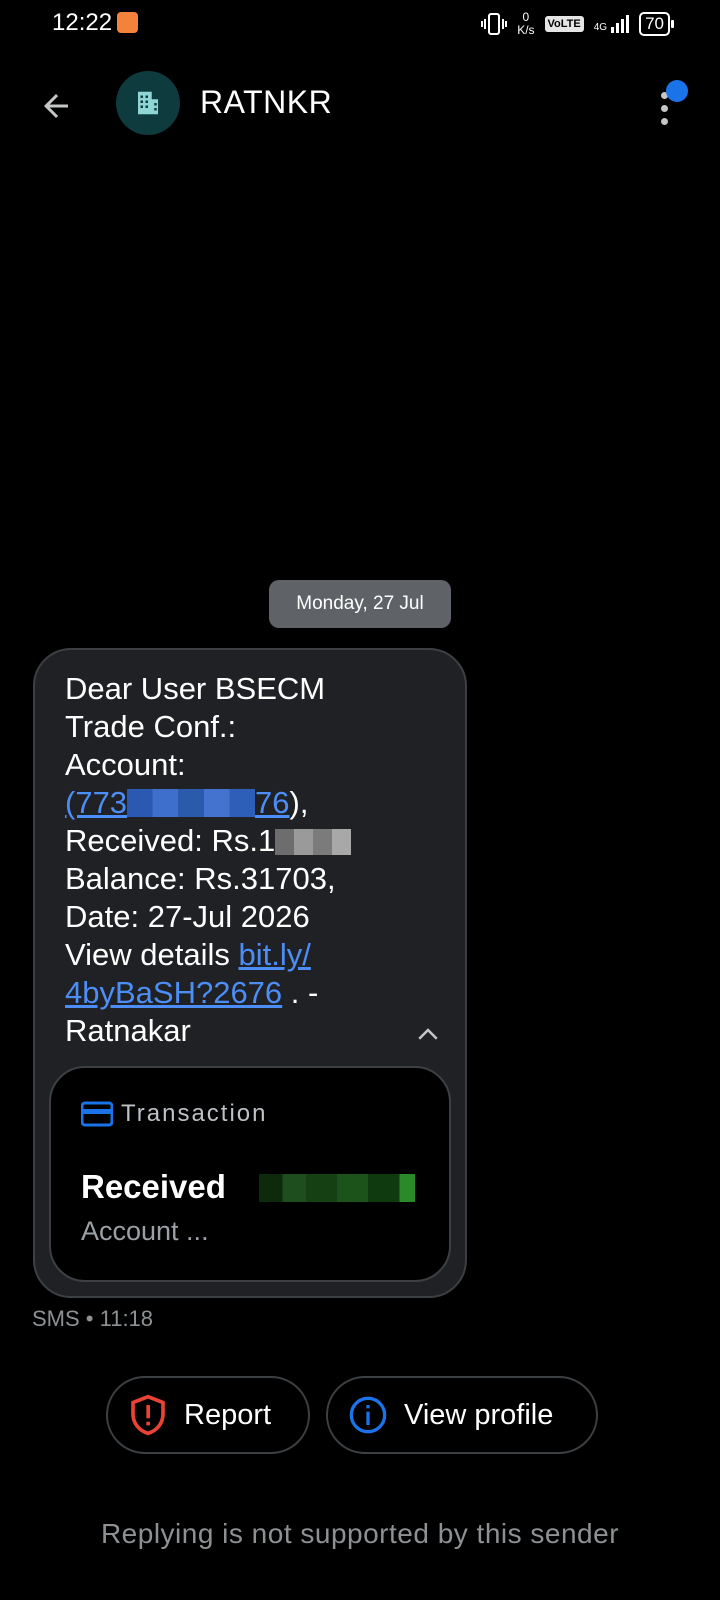 This screenshot has width=720, height=1600. Describe the element at coordinates (666, 106) in the screenshot. I see `more-options-button` at that location.